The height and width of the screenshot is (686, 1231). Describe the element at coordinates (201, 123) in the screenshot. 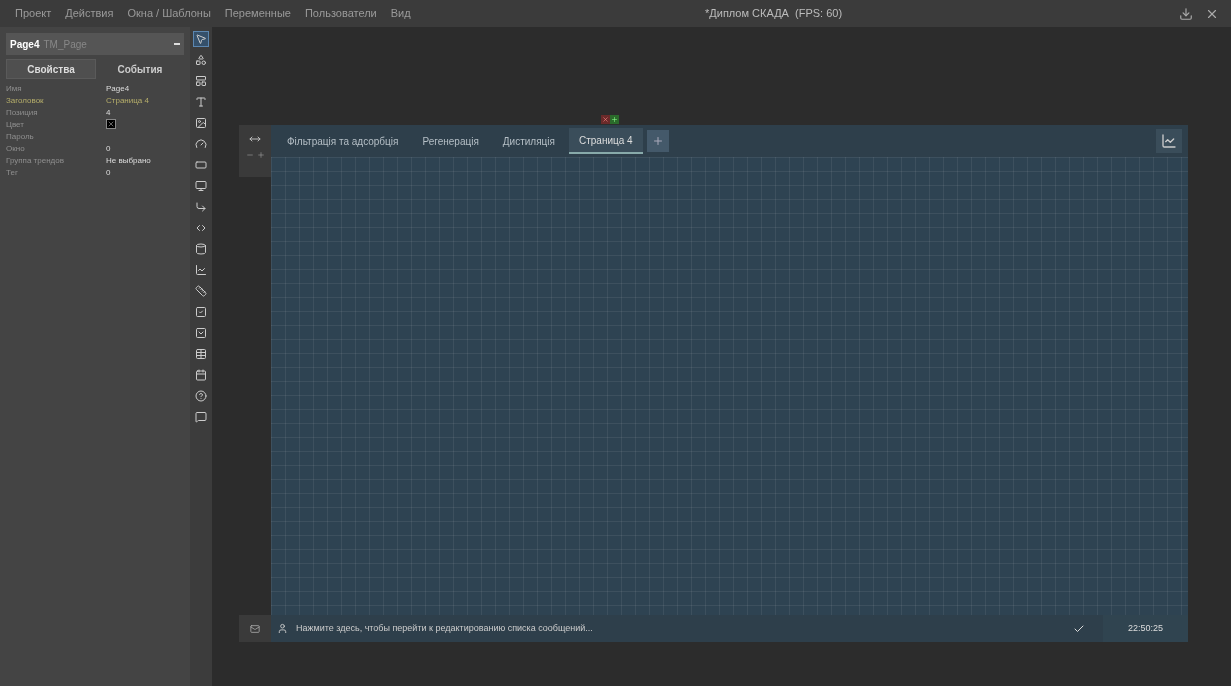

I see `image-icon` at that location.